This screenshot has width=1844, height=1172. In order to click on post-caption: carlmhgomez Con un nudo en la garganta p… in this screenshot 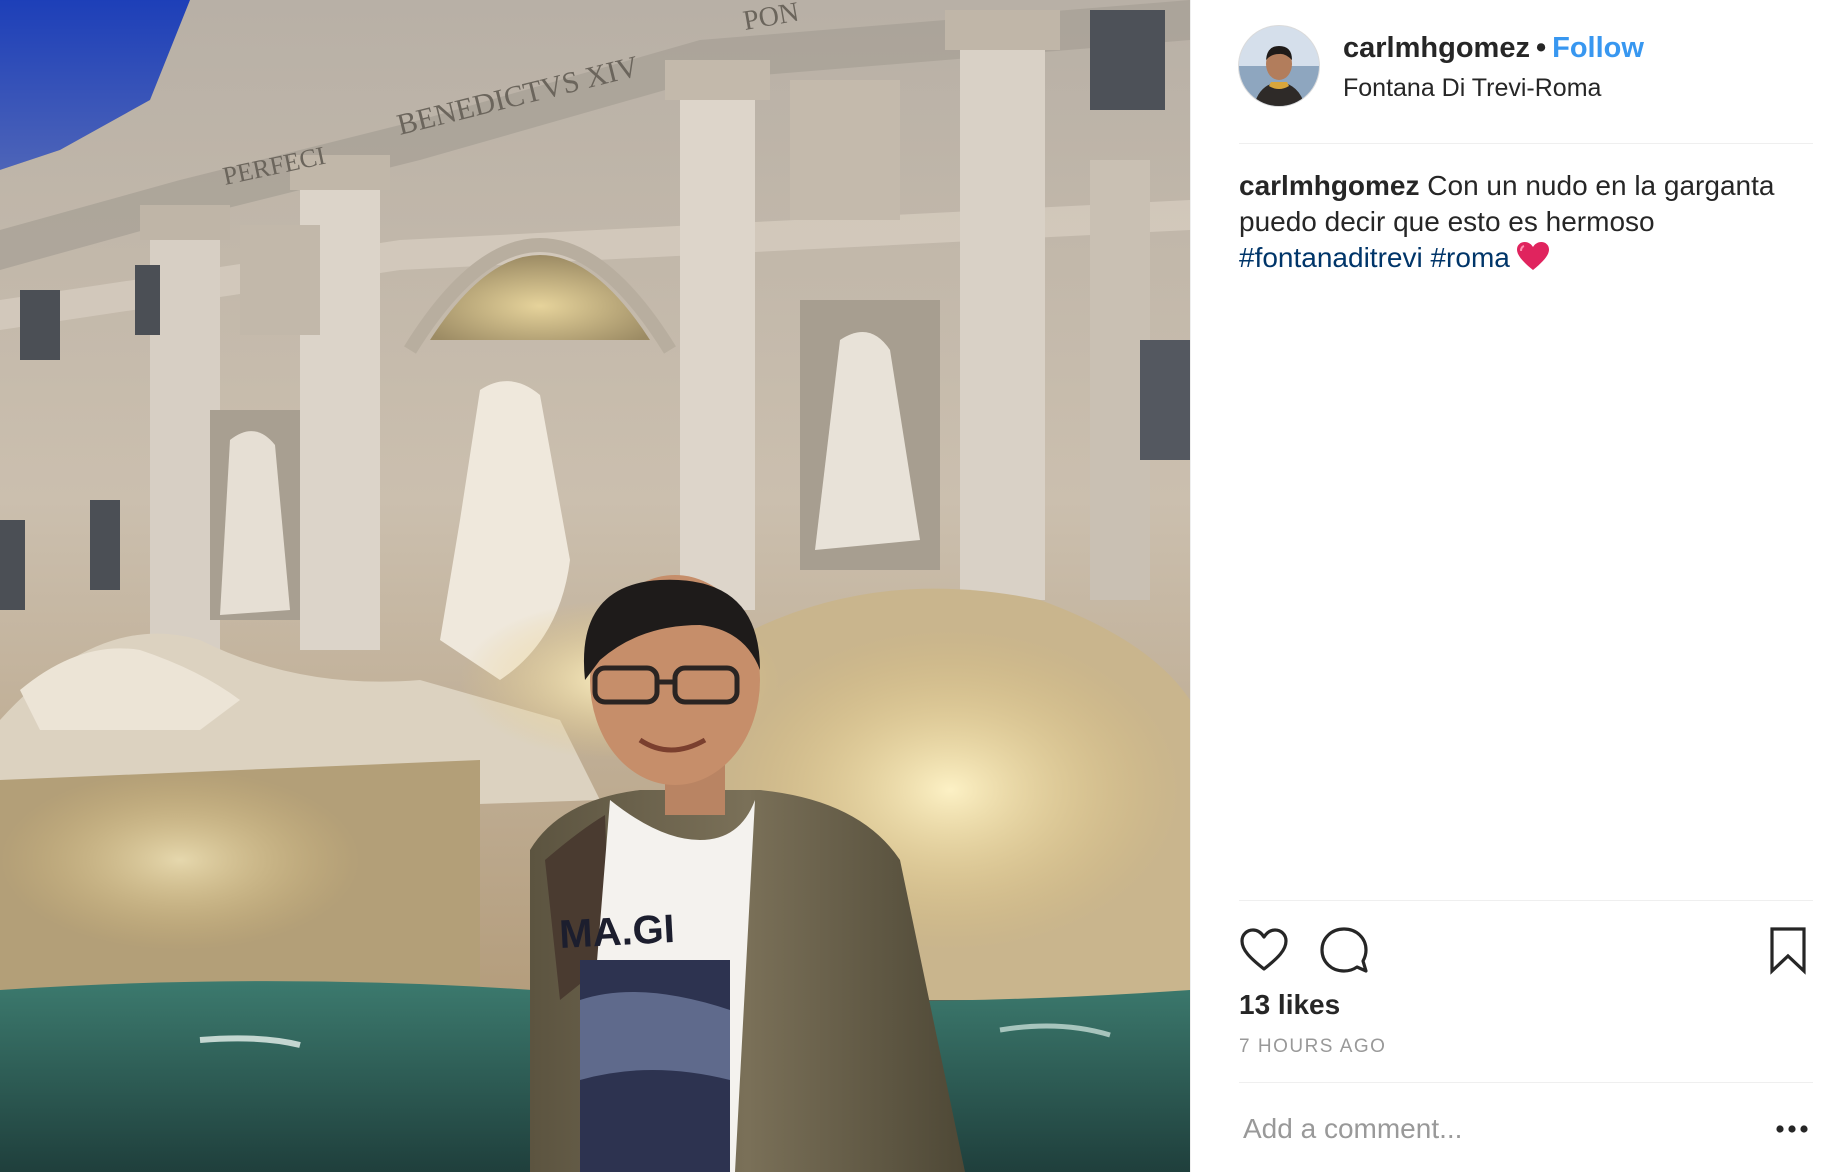, I will do `click(1526, 222)`.